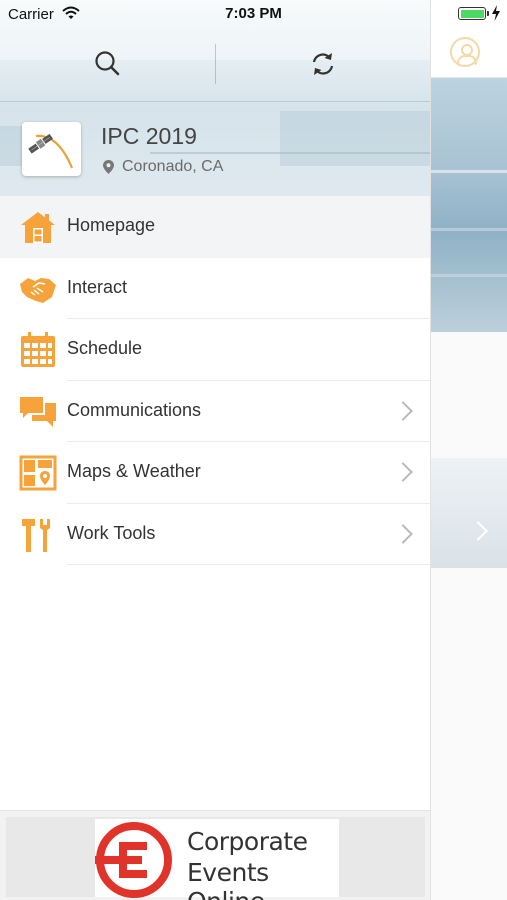  Describe the element at coordinates (247, 841) in the screenshot. I see `sponsor-name-line1: Corporate` at that location.